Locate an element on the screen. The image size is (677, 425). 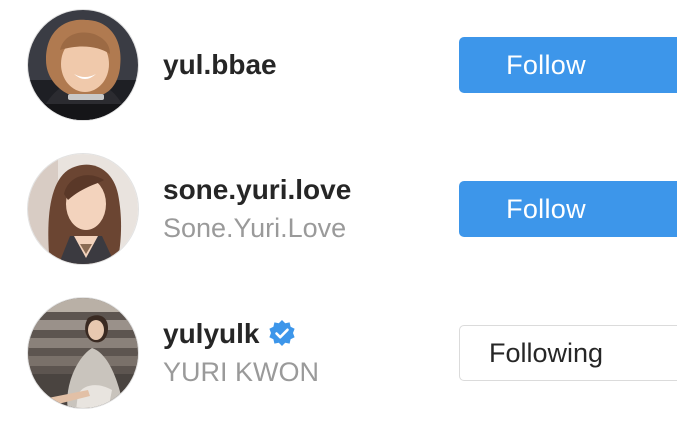
name-block: yul.bbae is located at coordinates (220, 65).